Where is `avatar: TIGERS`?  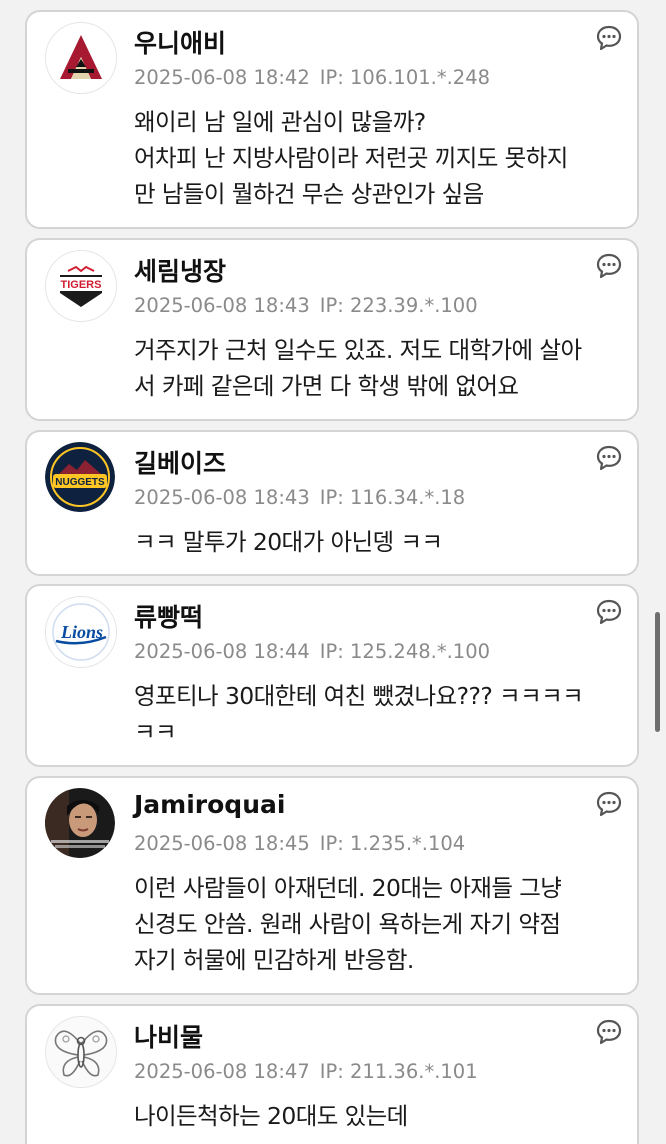
avatar: TIGERS is located at coordinates (81, 286).